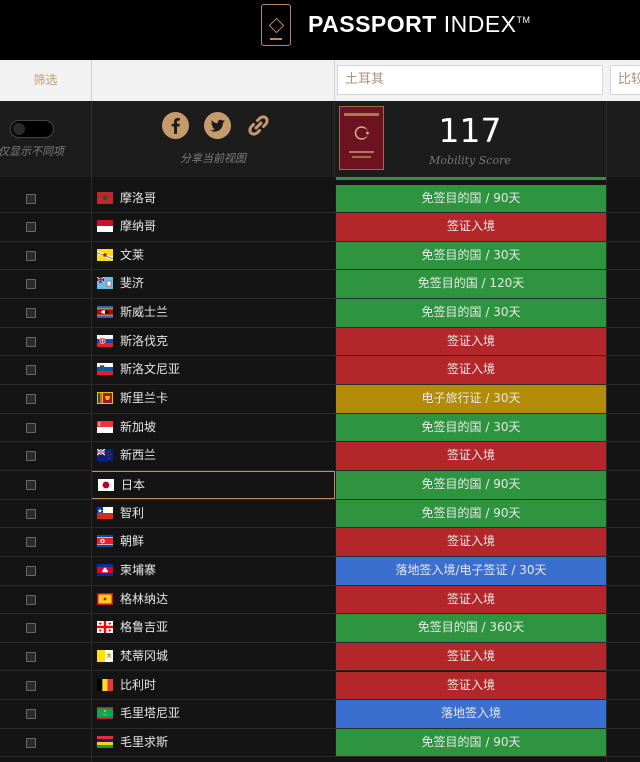 The image size is (640, 762). What do you see at coordinates (132, 254) in the screenshot?
I see `country-name: 文莱` at bounding box center [132, 254].